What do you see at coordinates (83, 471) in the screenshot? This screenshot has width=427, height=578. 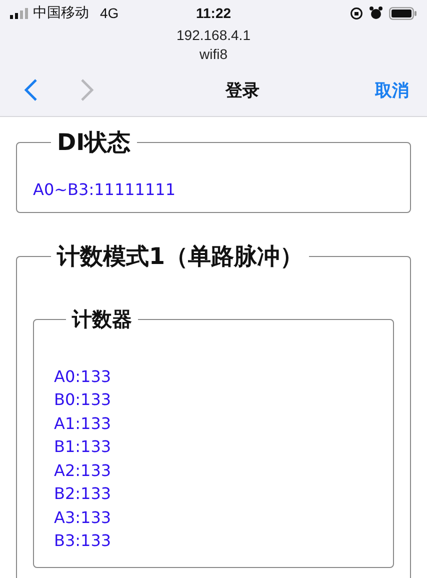 I see `value-text: A2:133` at bounding box center [83, 471].